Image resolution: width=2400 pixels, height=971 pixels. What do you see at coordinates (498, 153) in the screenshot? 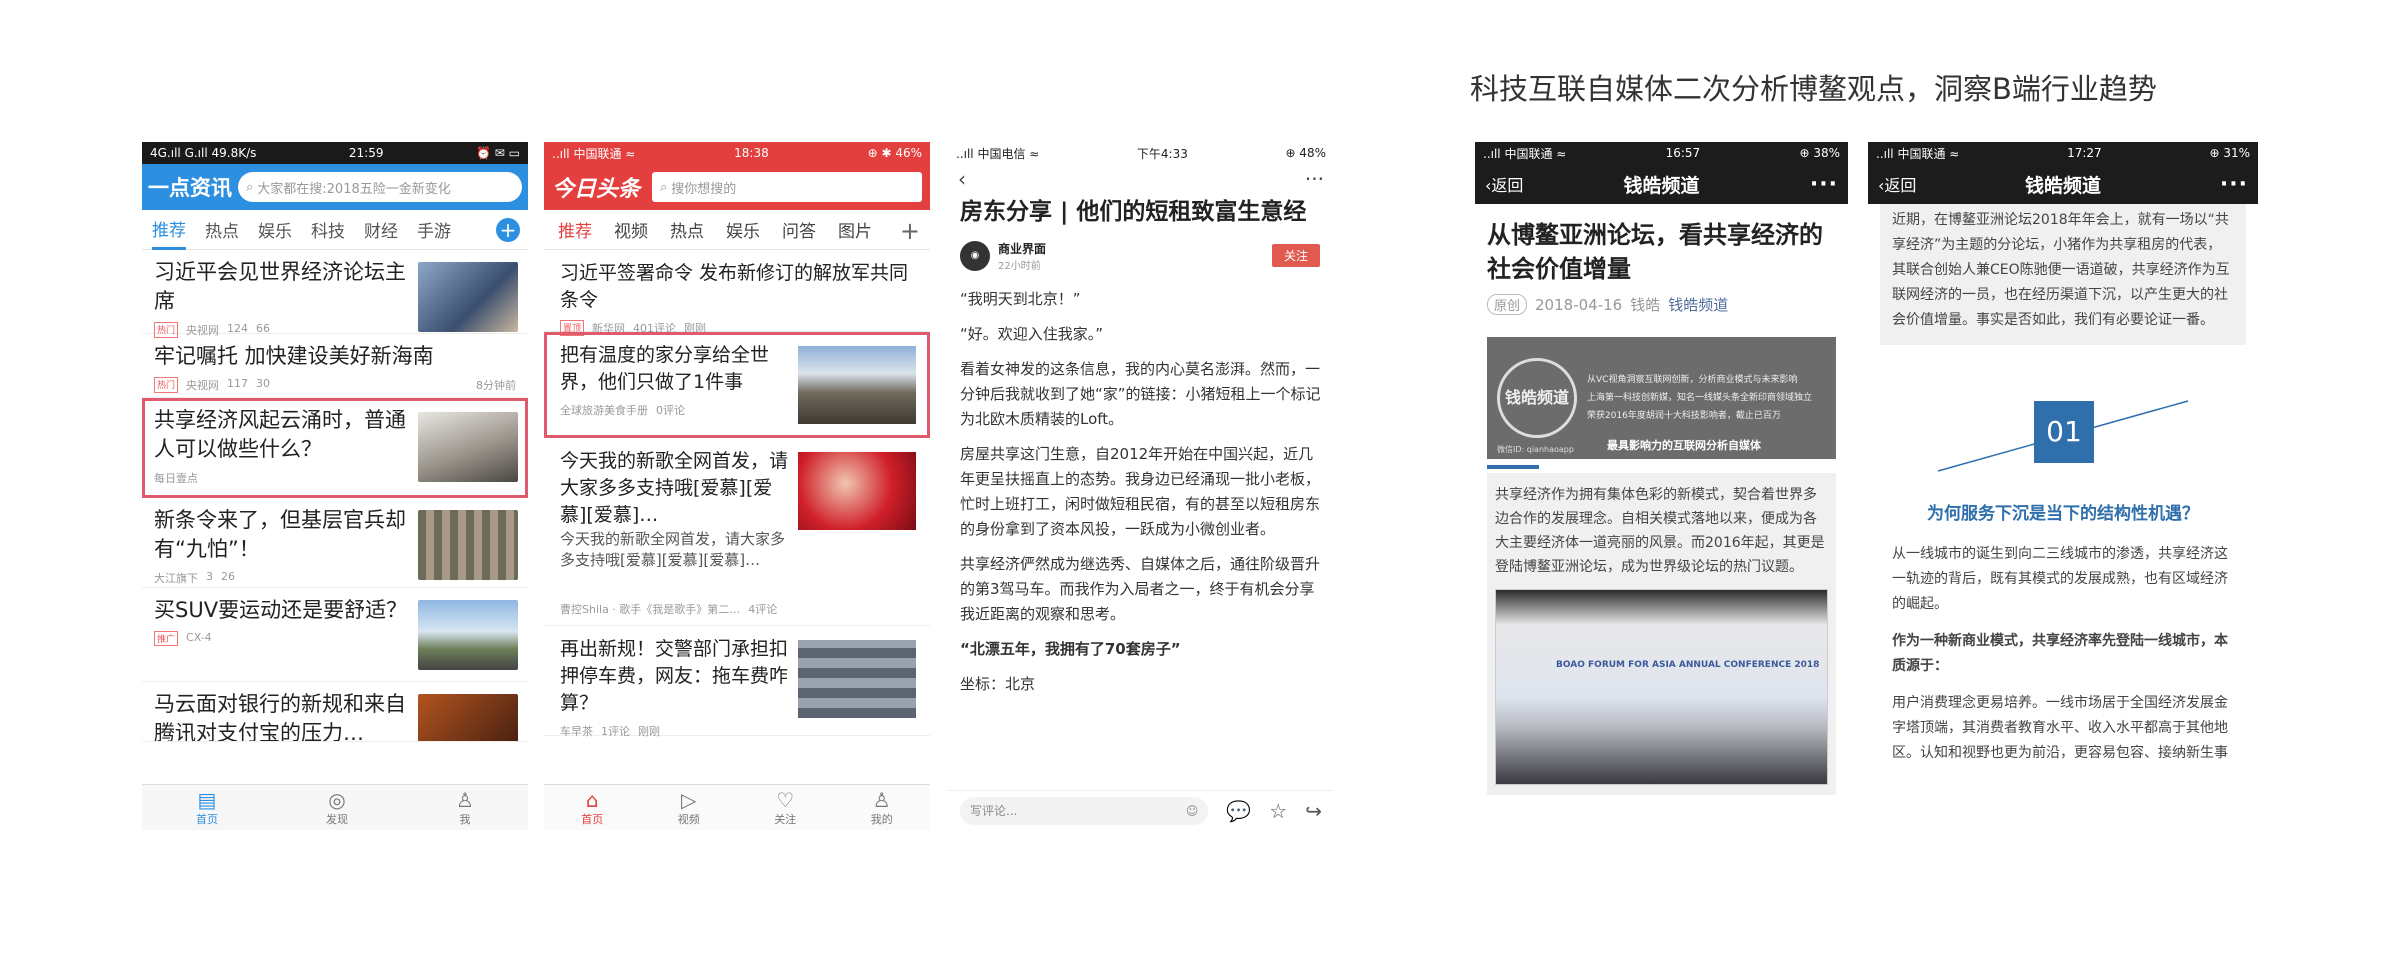
I see `status-right: ⏰ ✉ ▭` at bounding box center [498, 153].